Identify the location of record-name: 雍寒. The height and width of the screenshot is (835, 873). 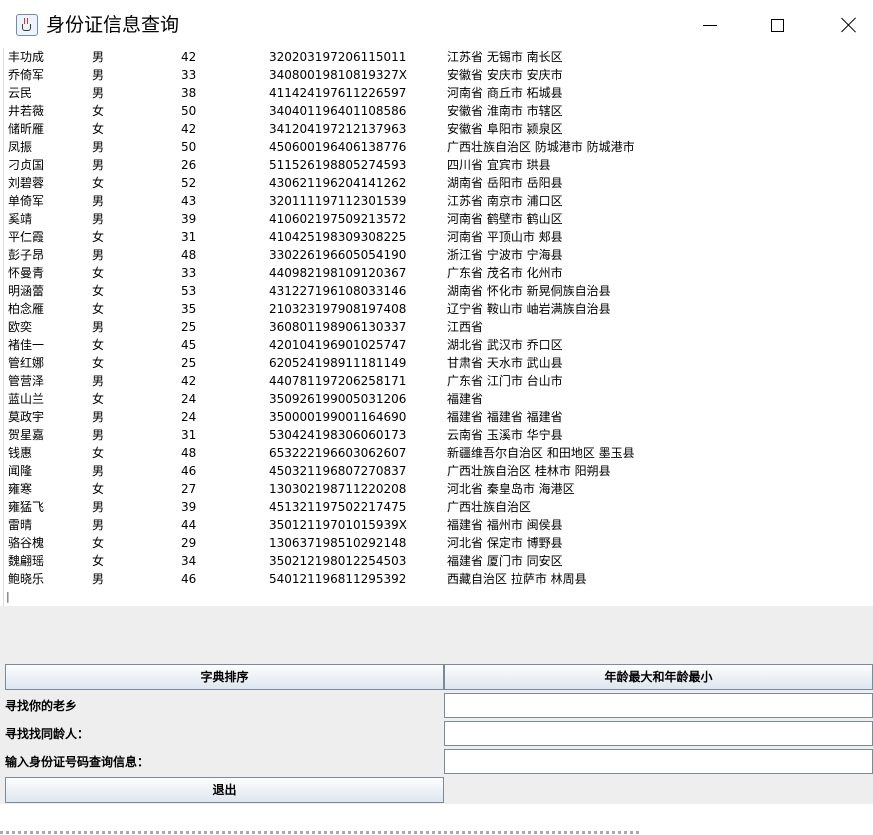
(20, 489).